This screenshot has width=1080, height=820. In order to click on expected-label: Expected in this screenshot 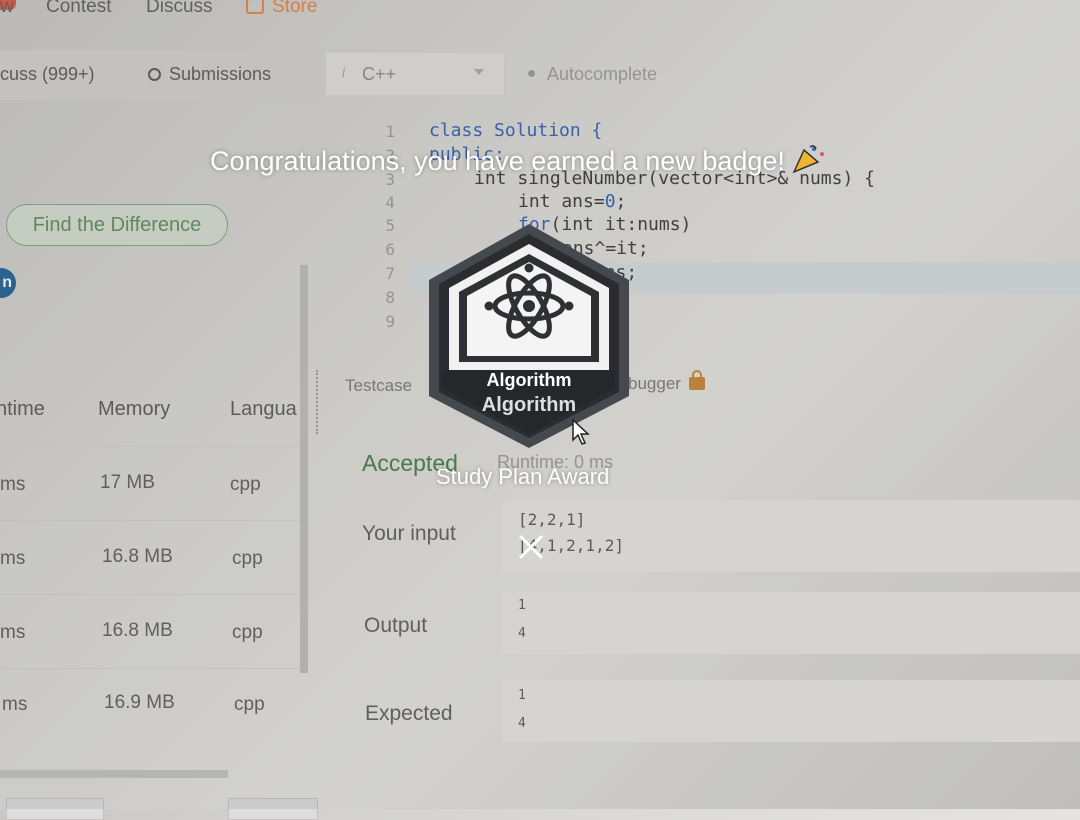, I will do `click(409, 713)`.